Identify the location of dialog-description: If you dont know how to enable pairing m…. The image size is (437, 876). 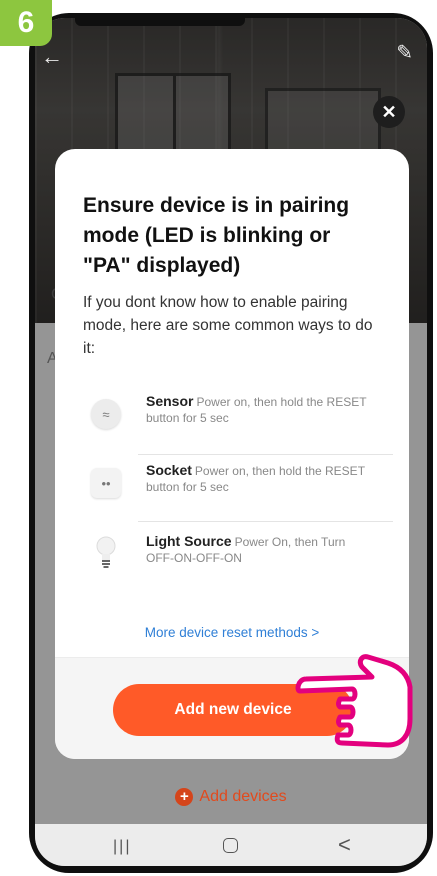
(228, 325).